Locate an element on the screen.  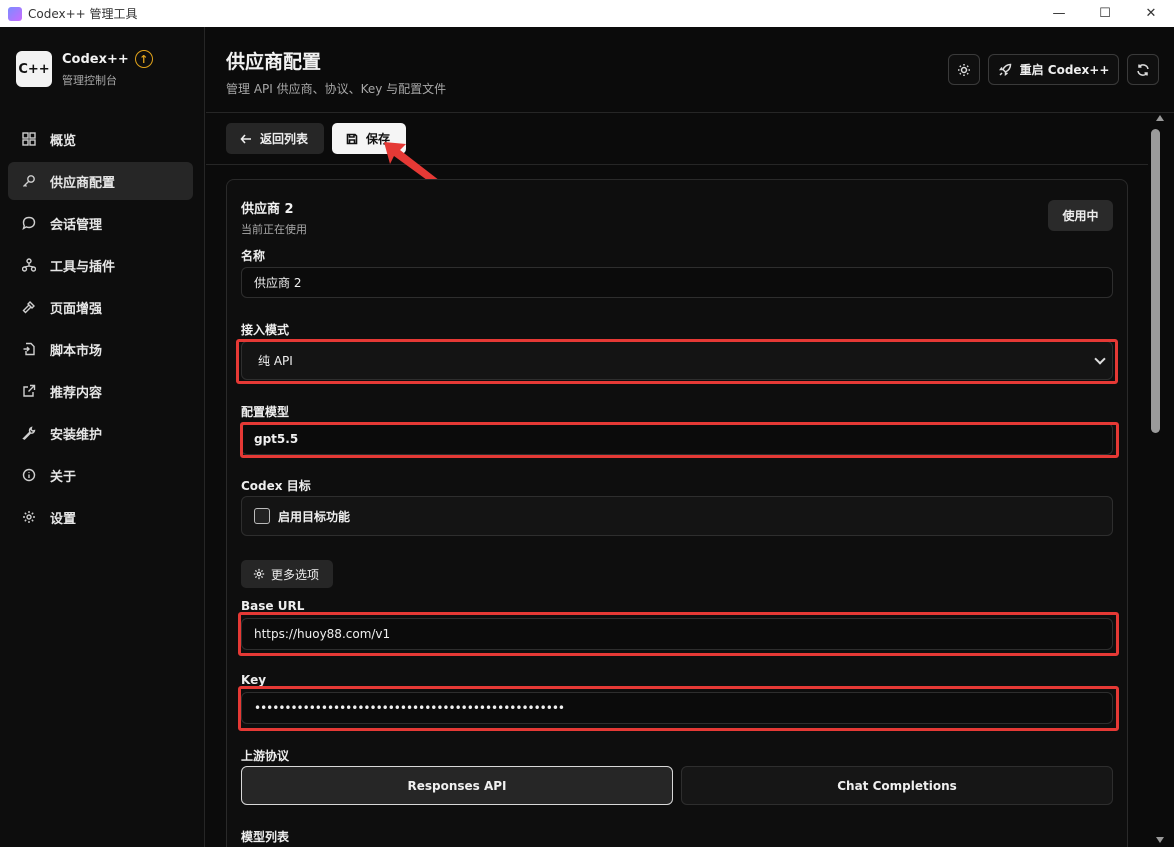
codex-target-label: Codex 目标 is located at coordinates (276, 486).